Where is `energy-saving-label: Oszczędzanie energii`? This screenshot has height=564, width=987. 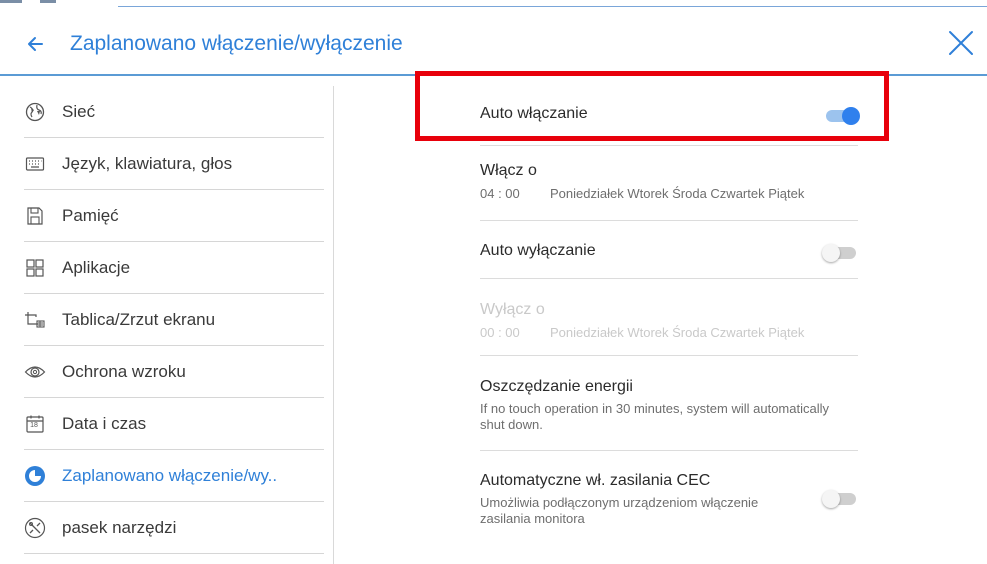 energy-saving-label: Oszczędzanie energii is located at coordinates (556, 386).